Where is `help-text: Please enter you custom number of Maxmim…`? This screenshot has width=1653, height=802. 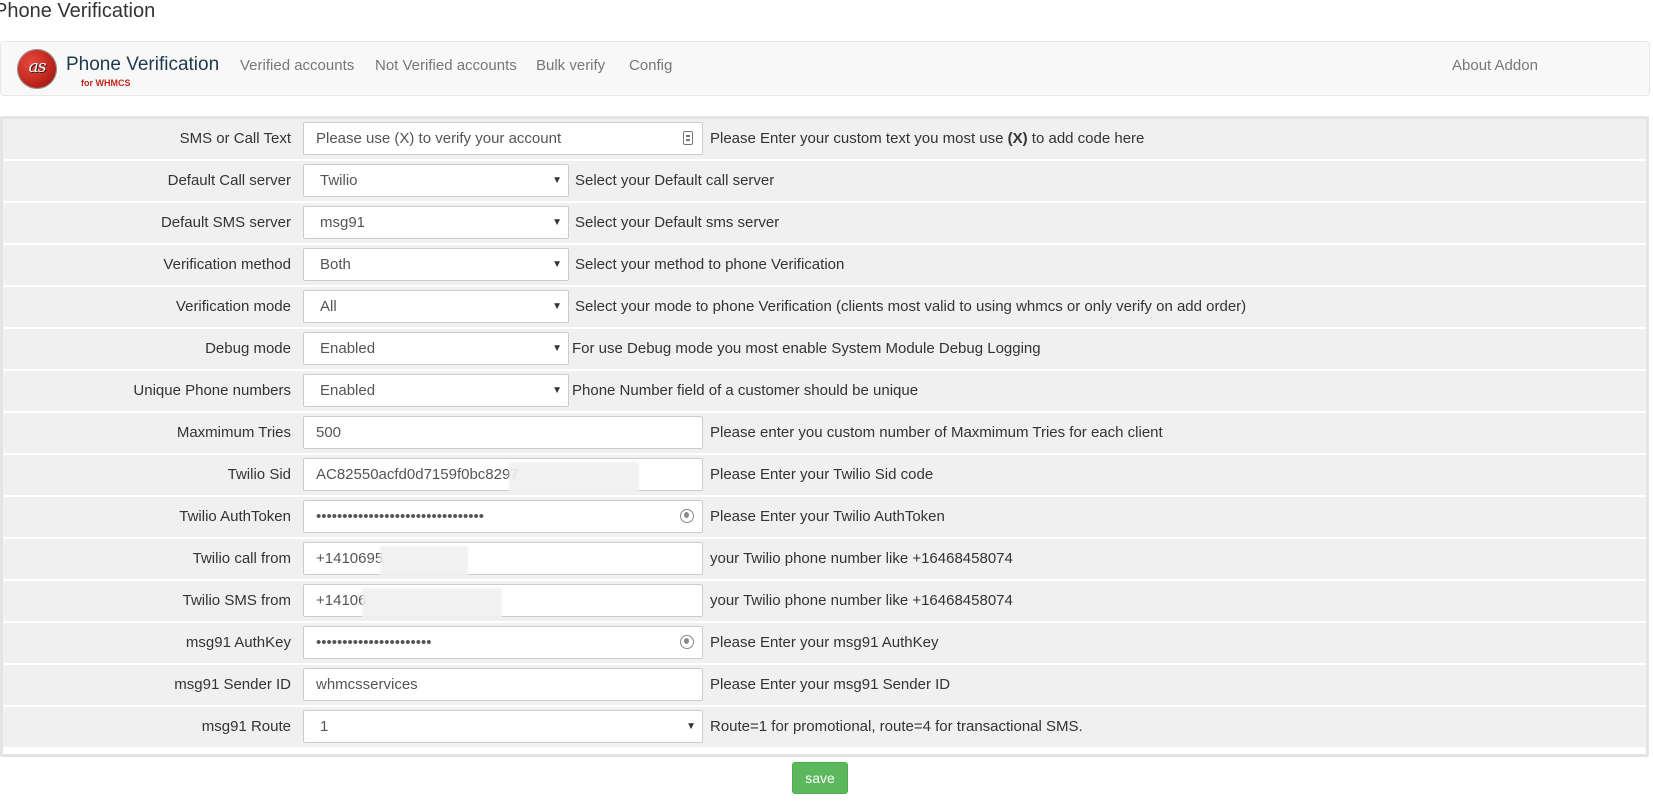 help-text: Please enter you custom number of Maxmim… is located at coordinates (936, 432).